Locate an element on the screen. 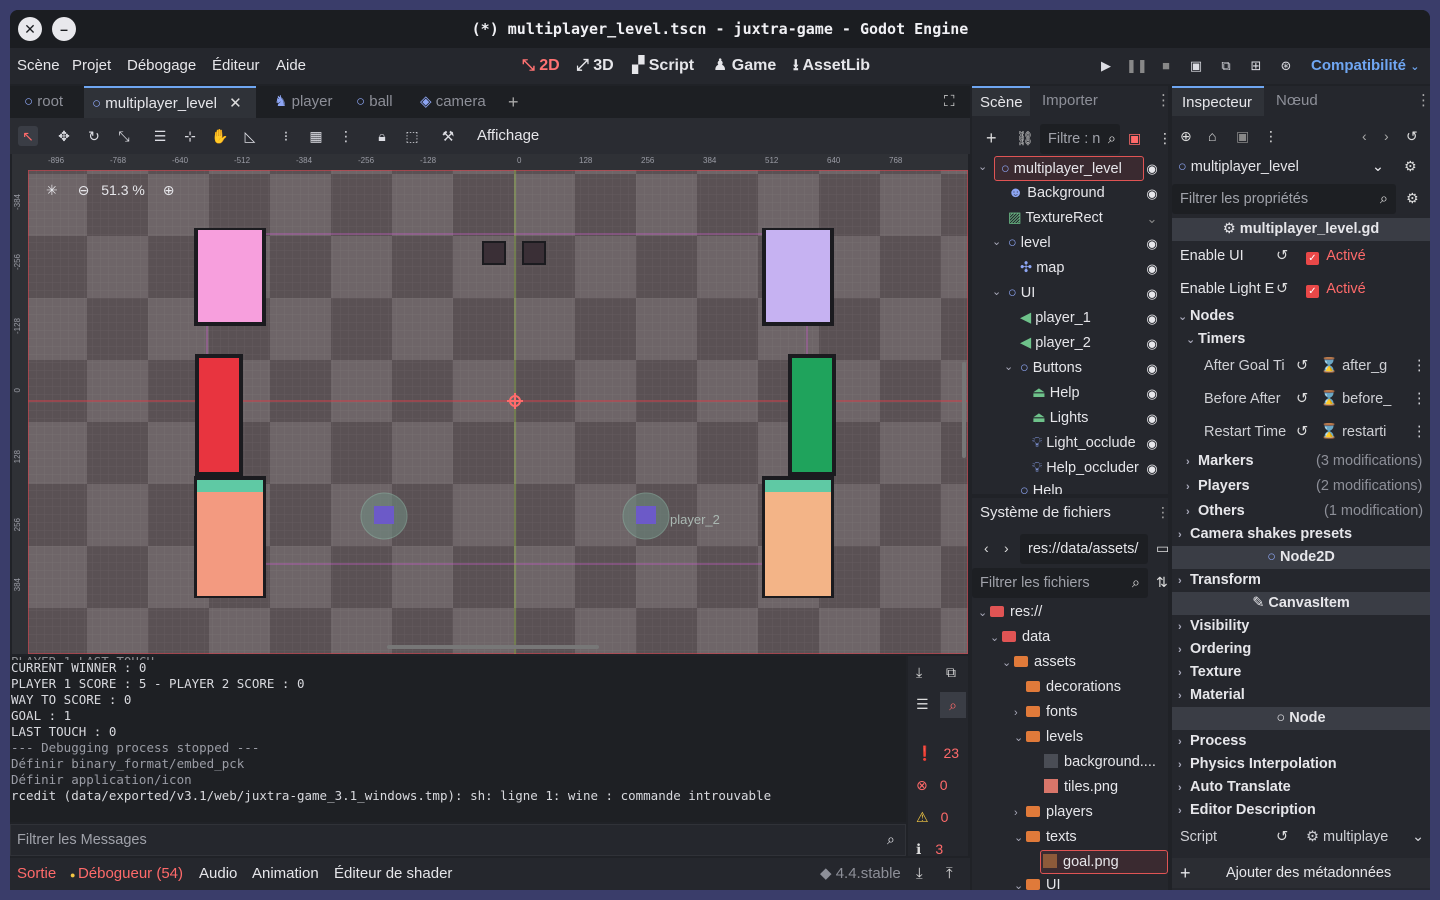  tree-node-texturerect: ▨ TextureRect is located at coordinates (1055, 218).